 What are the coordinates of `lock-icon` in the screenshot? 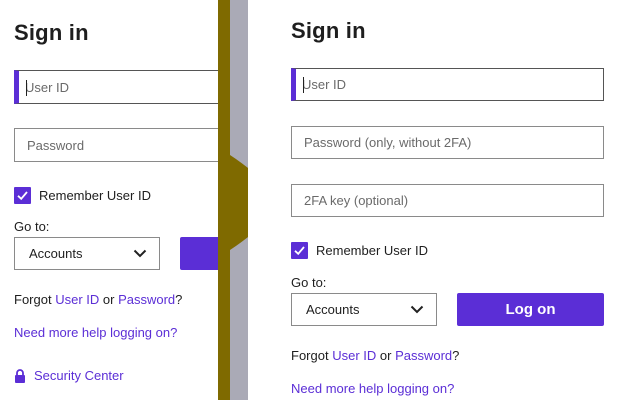 It's located at (20, 375).